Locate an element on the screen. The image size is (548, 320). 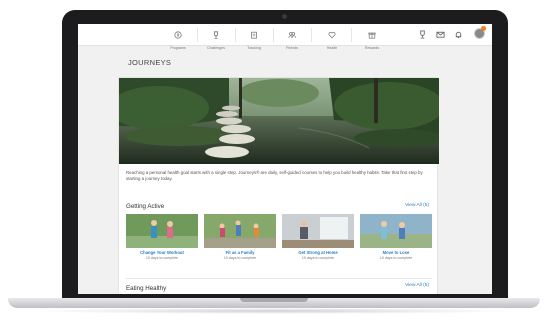
page-title: JOURNEYS is located at coordinates (150, 62).